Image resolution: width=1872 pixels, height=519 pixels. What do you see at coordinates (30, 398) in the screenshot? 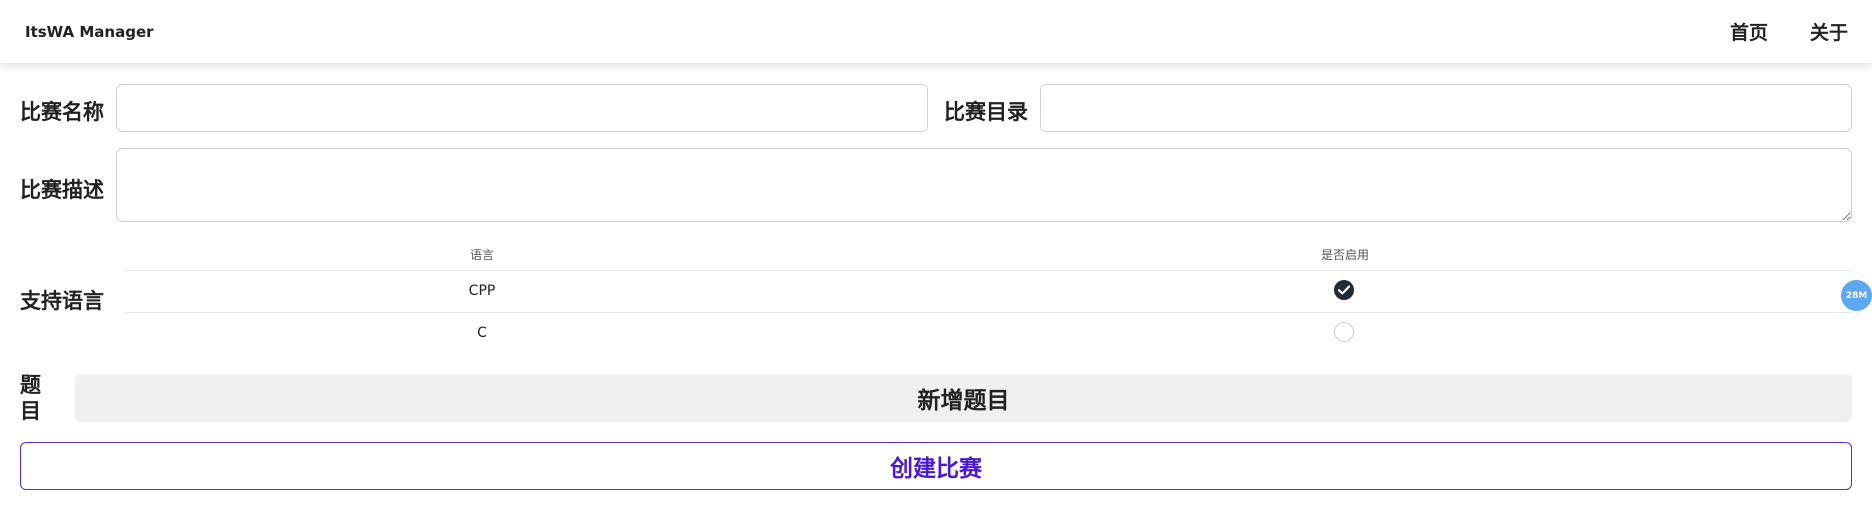
I see `problems-label: 题 目` at bounding box center [30, 398].